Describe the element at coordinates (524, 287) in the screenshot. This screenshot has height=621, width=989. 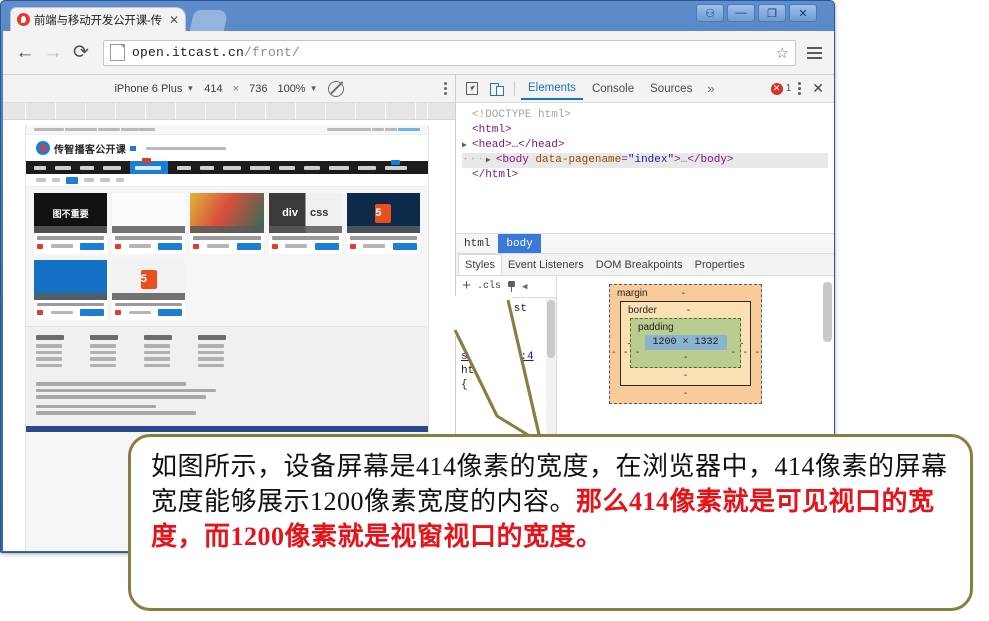
I see `chevron-left-icon: ◀` at that location.